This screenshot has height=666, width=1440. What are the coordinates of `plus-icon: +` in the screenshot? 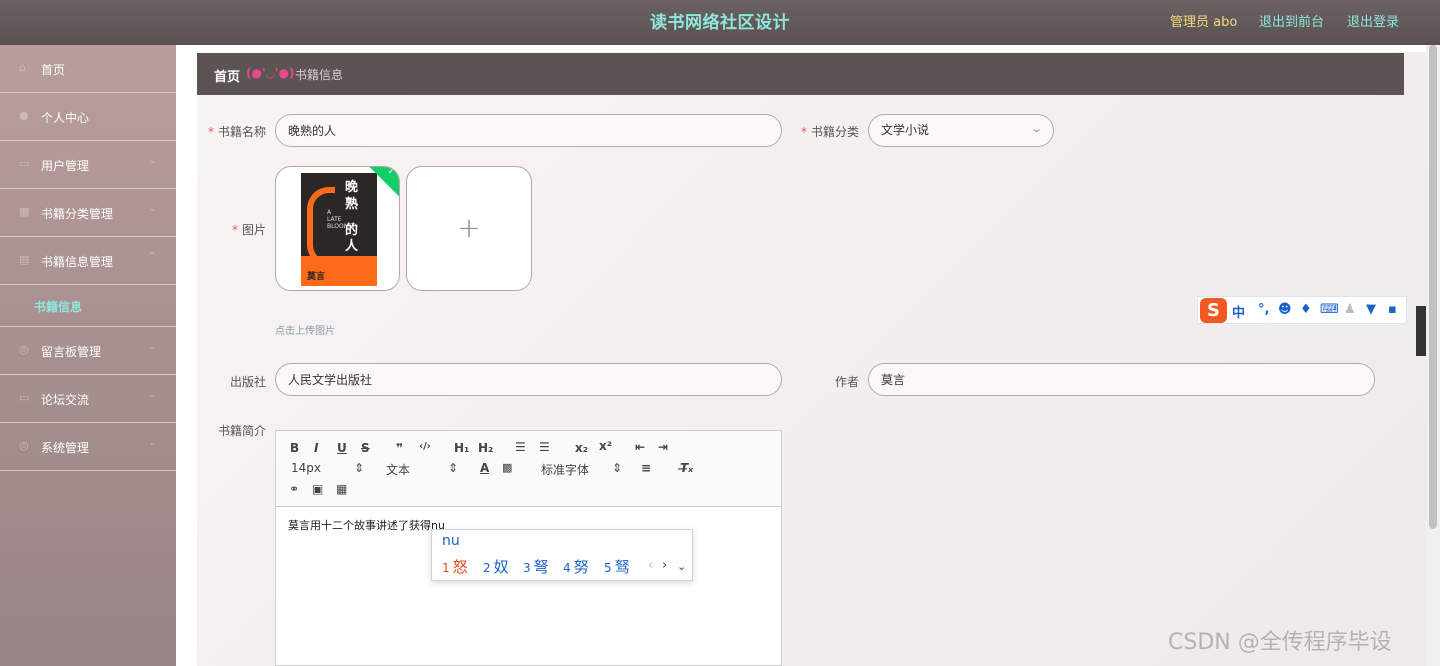 It's located at (469, 227).